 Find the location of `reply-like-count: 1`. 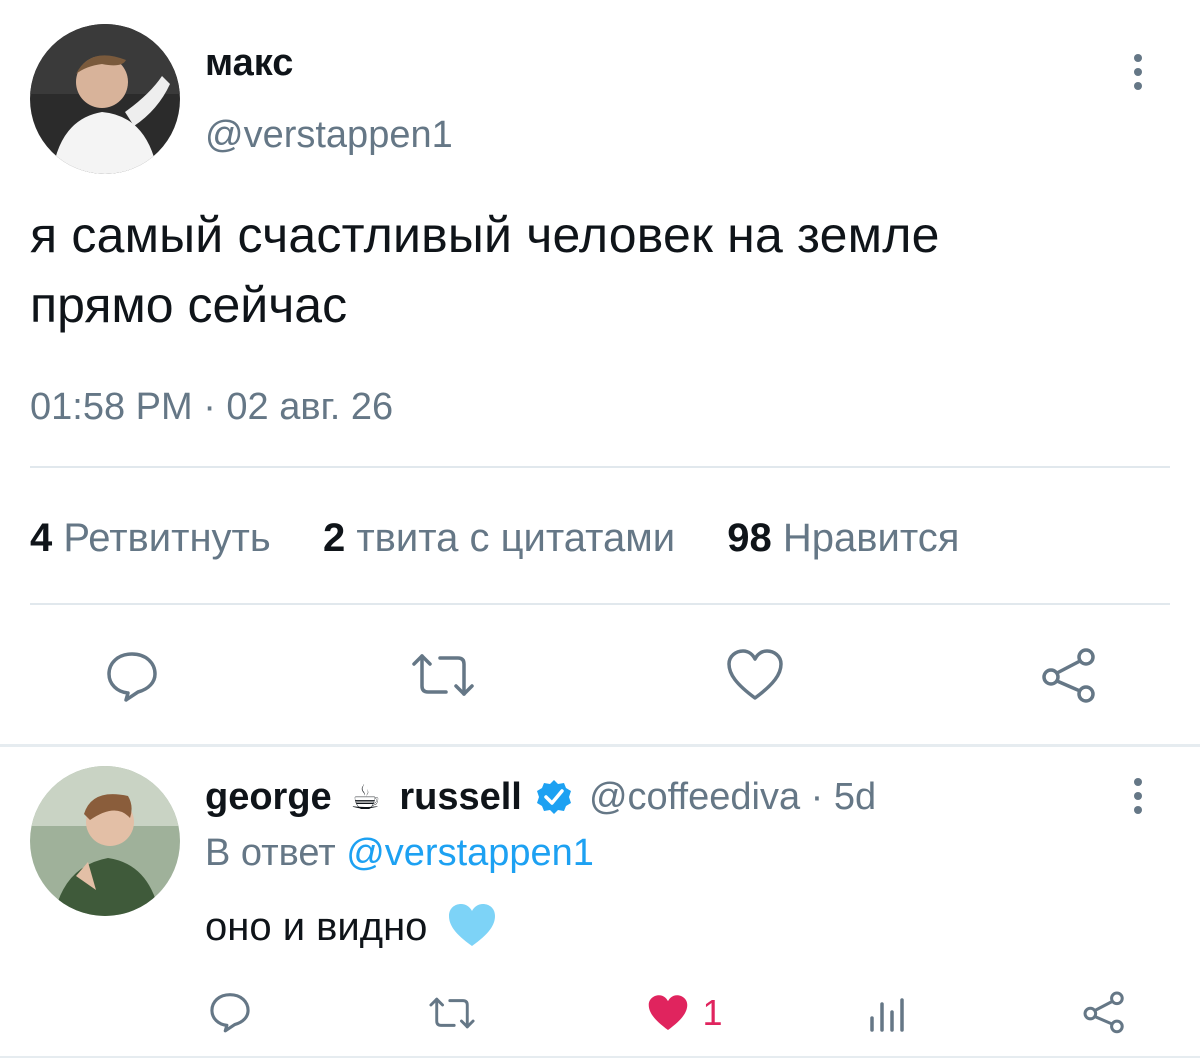

reply-like-count: 1 is located at coordinates (712, 1012).